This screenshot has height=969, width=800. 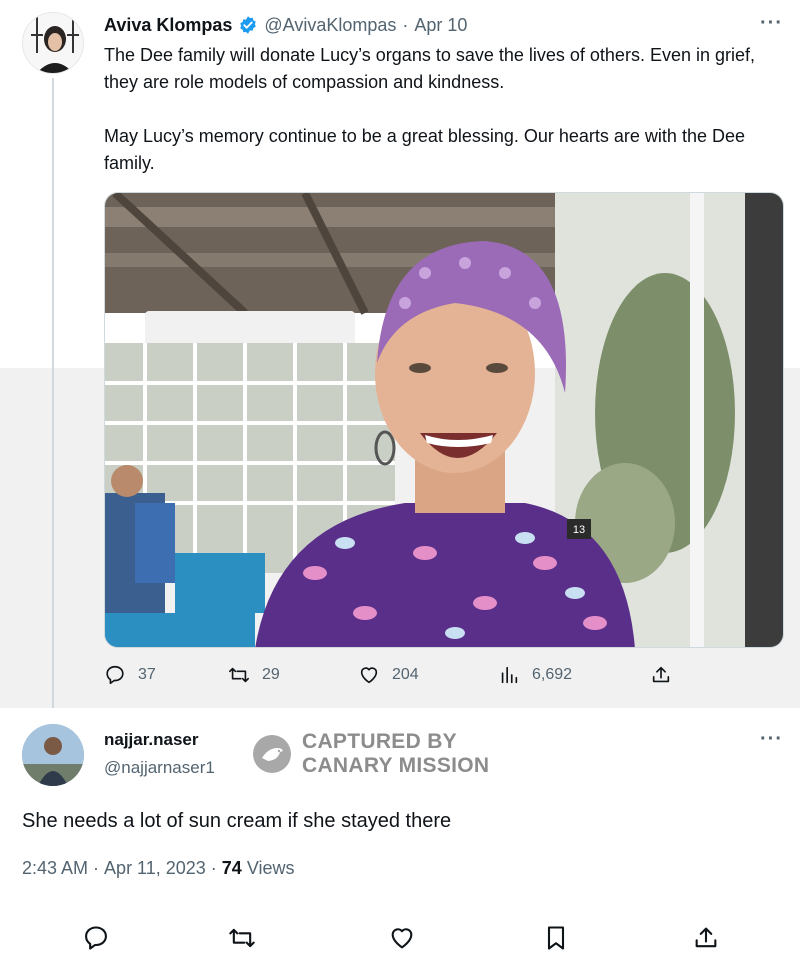 I want to click on reply-action: 37, so click(x=130, y=675).